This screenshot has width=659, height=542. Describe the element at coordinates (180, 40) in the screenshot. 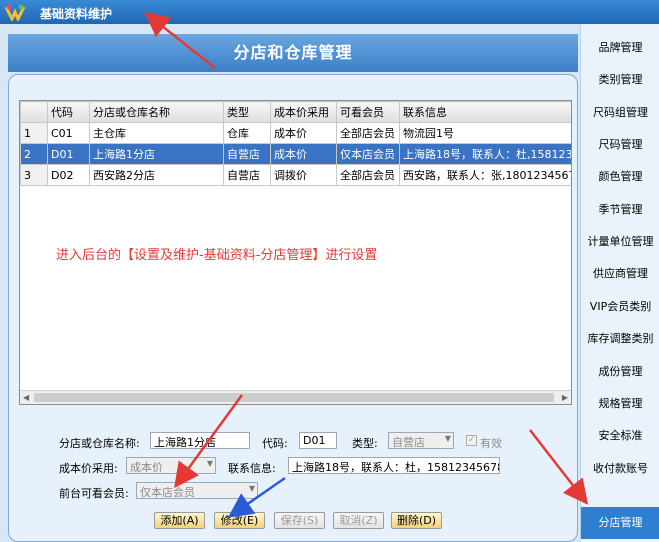

I see `arrow-to-title` at that location.